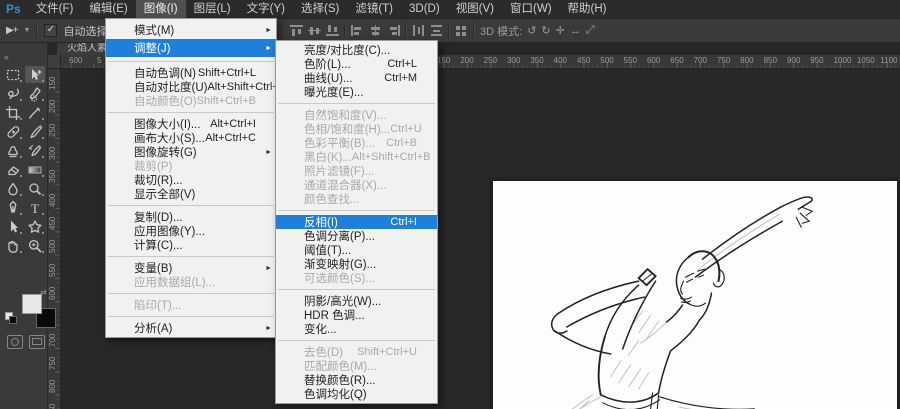  What do you see at coordinates (12, 30) in the screenshot?
I see `move-tool-preset-icon: ▶+` at bounding box center [12, 30].